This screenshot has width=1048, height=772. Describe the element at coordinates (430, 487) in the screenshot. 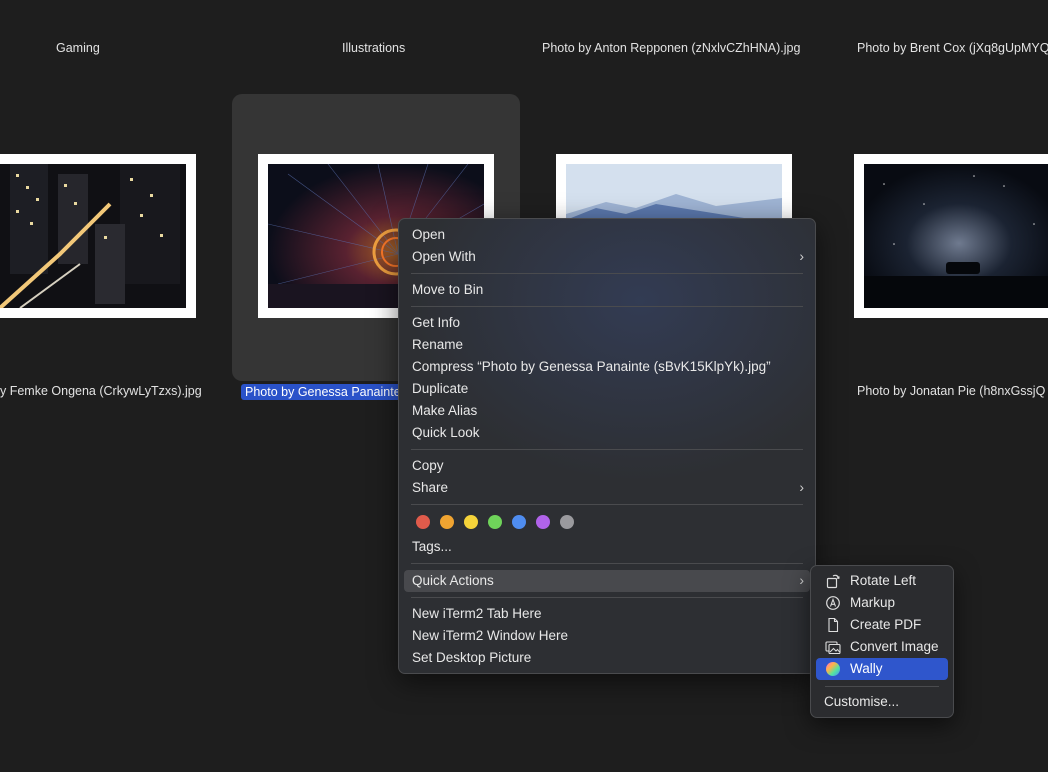

I see `menu-item-label: Share` at that location.